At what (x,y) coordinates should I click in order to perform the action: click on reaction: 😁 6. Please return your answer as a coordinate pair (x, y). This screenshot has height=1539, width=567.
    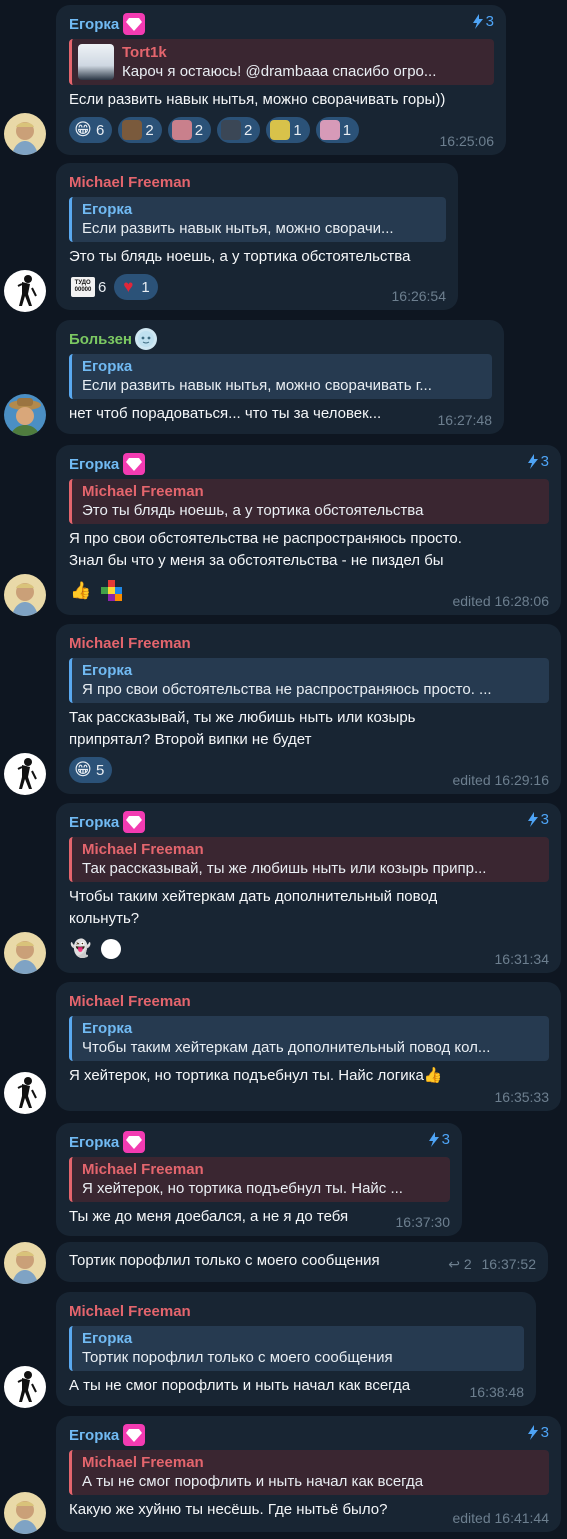
    Looking at the image, I should click on (91, 130).